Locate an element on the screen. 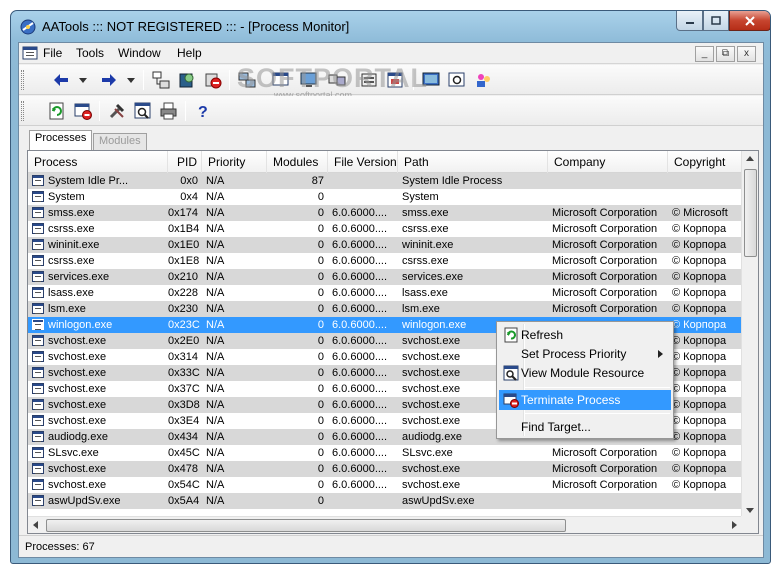 This screenshot has width=782, height=581. horizontal-scrollbar is located at coordinates (385, 524).